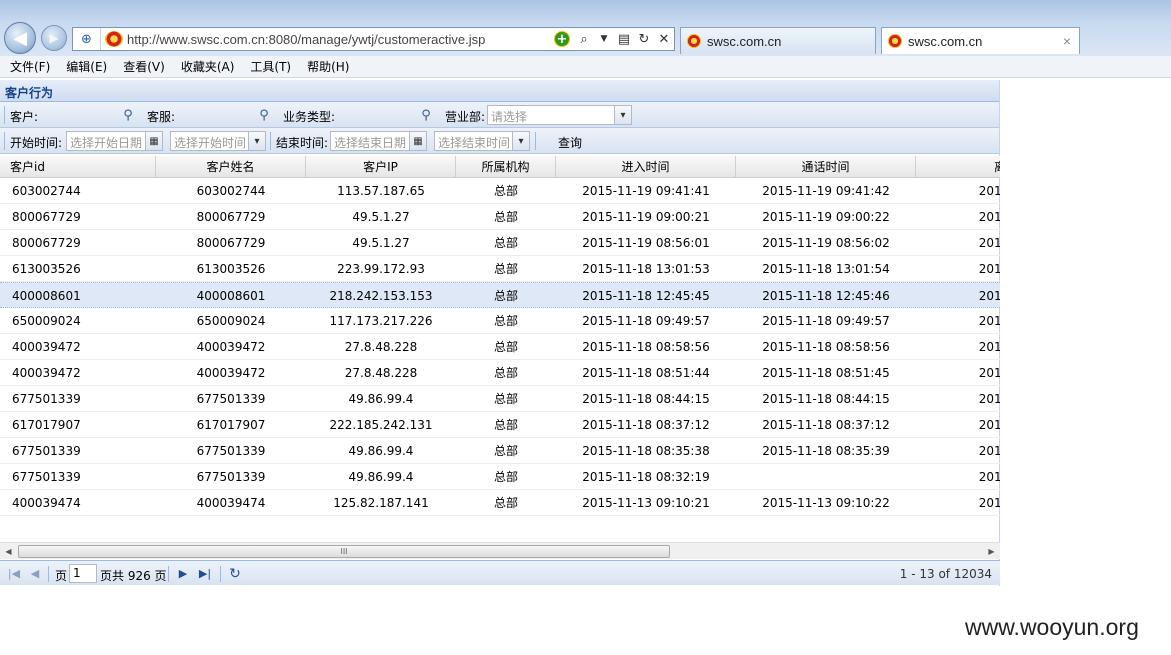 The image size is (1171, 655). What do you see at coordinates (154, 141) in the screenshot?
I see `start-date-calendar-icon: ▦` at bounding box center [154, 141].